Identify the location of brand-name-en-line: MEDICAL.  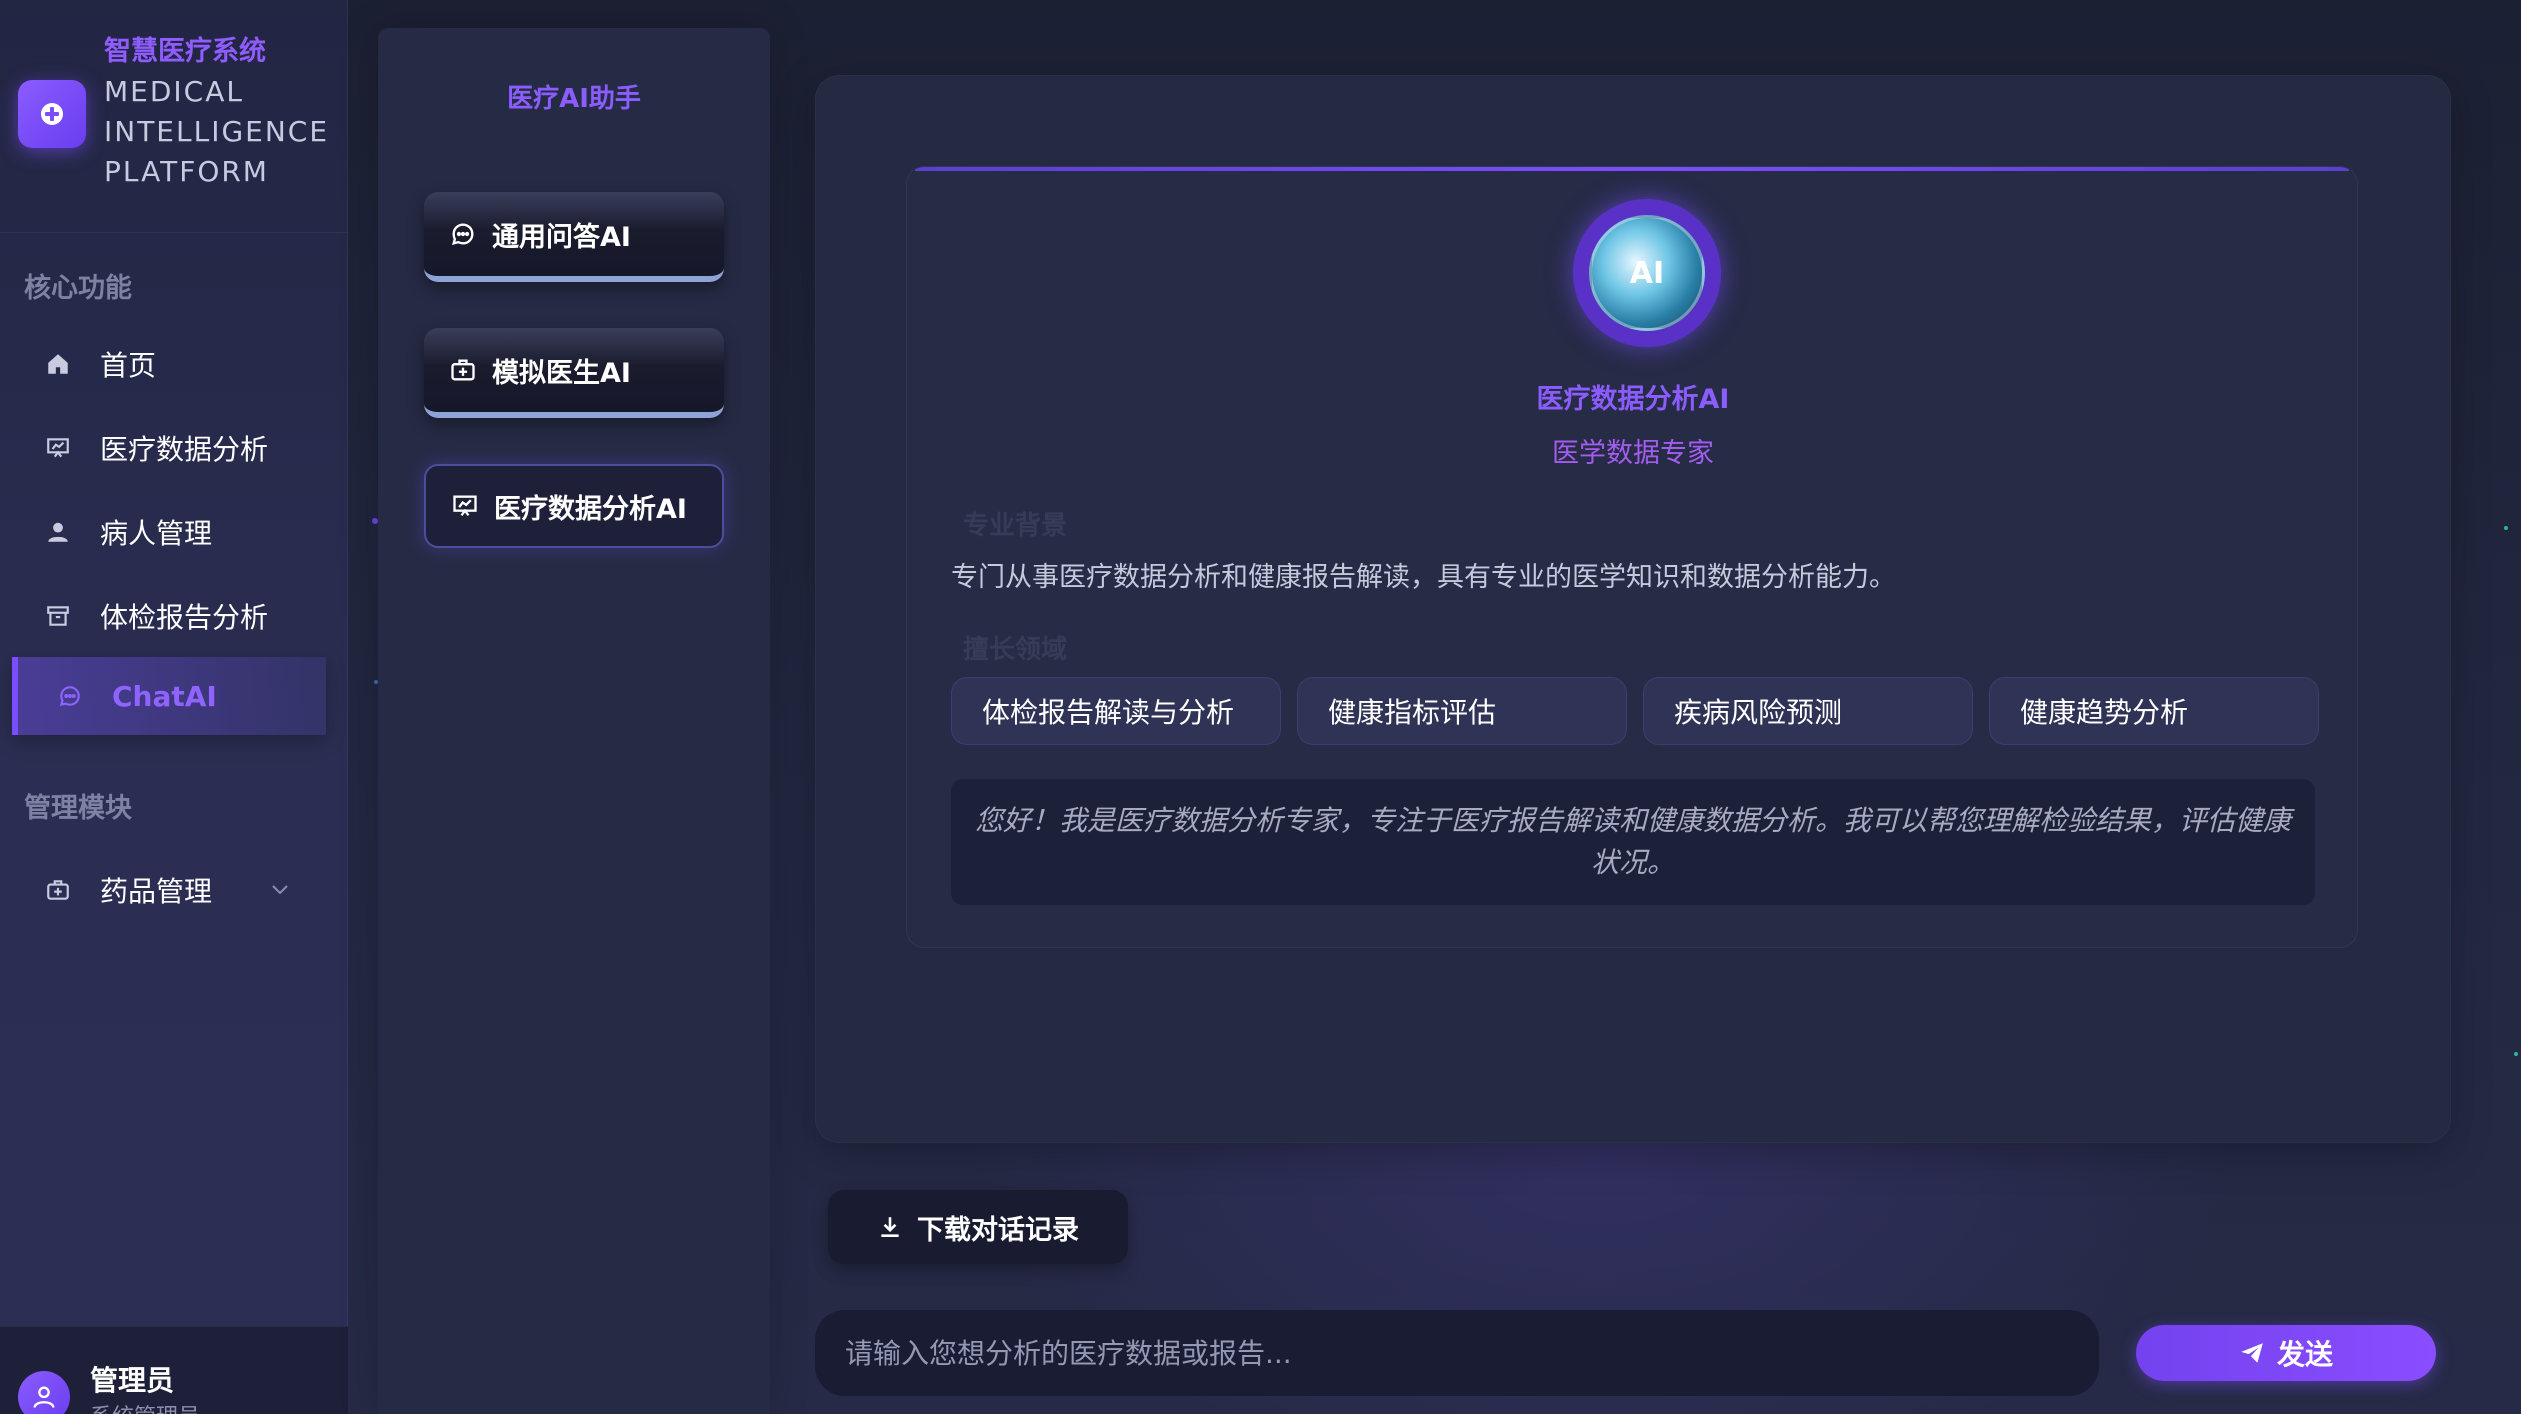
(174, 91).